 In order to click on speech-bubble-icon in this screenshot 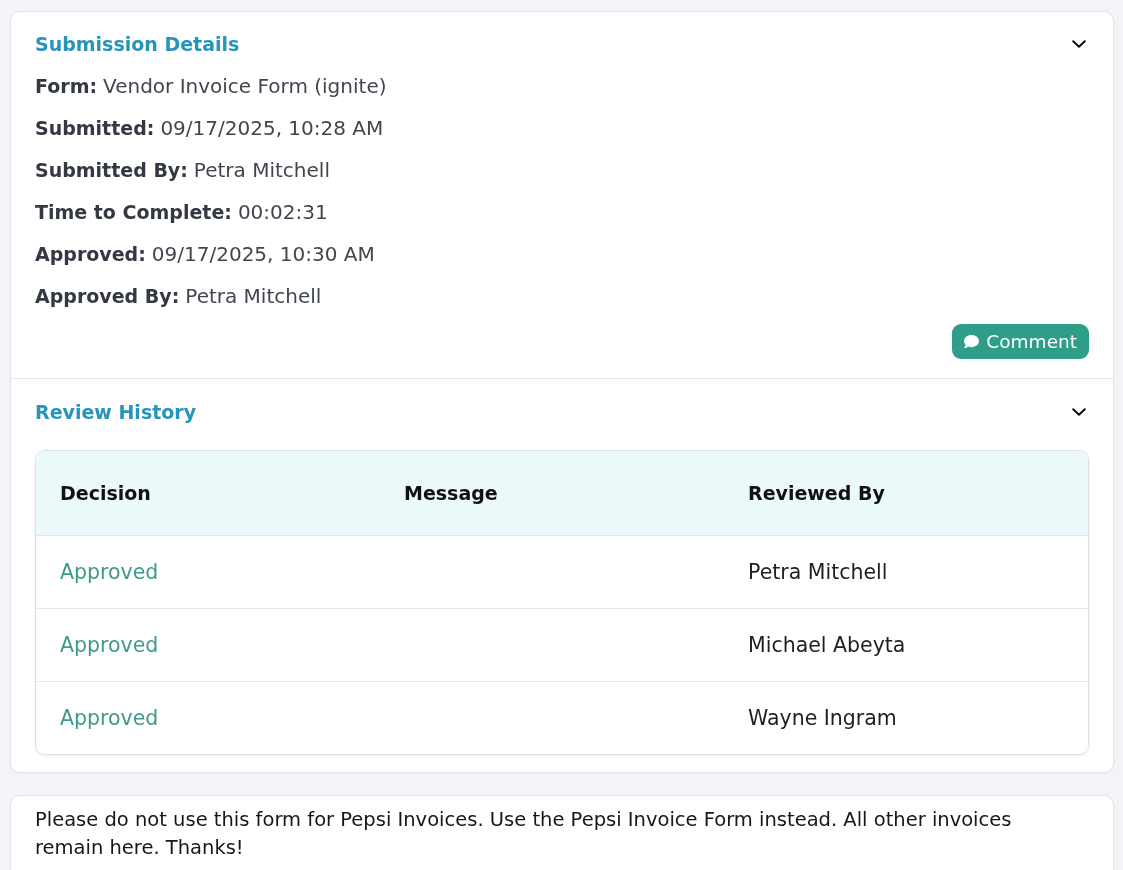, I will do `click(972, 341)`.